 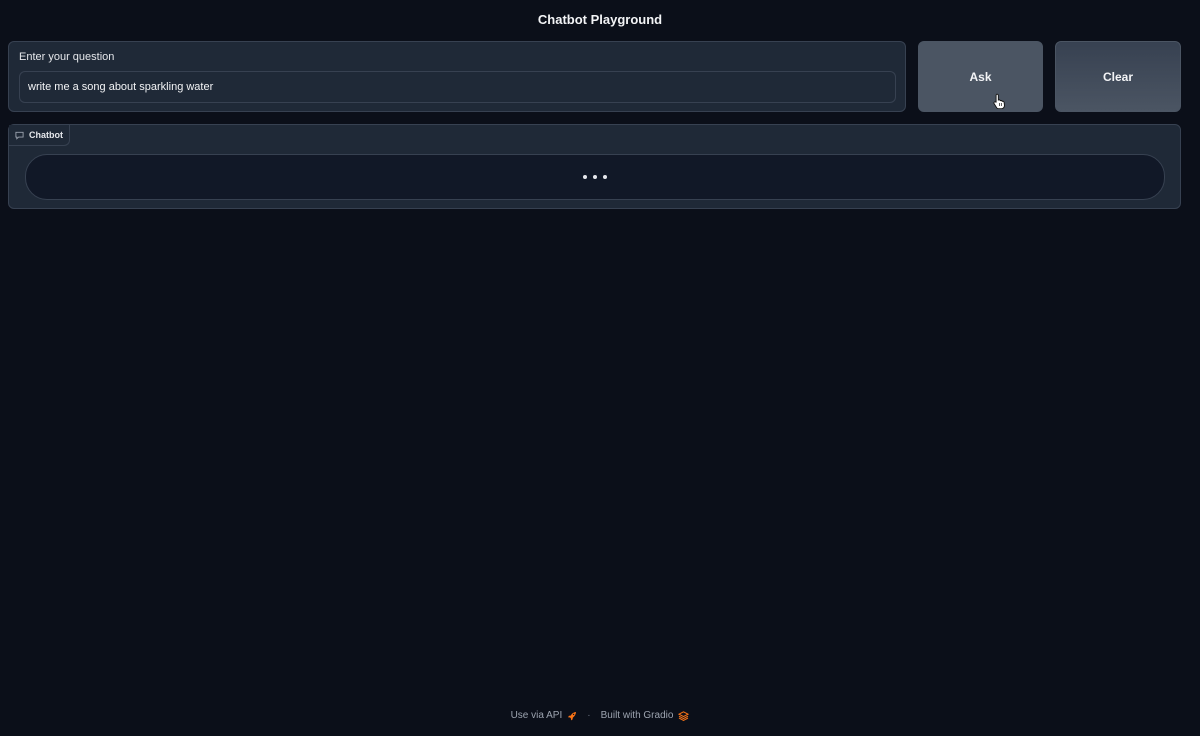 I want to click on chatbot-label: Chatbot, so click(x=39, y=135).